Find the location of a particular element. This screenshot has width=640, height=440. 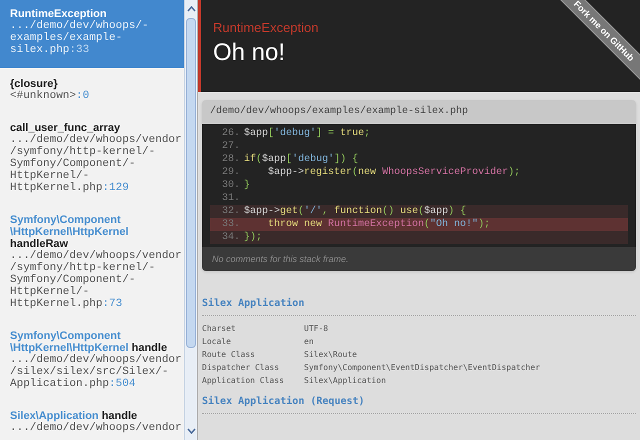

code-line: $app->get('/', function() use($app) { is located at coordinates (355, 211).